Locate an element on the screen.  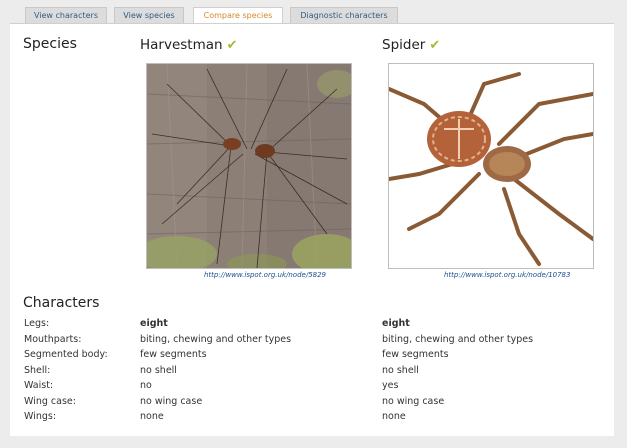
harvestman-value: no wing case is located at coordinates (171, 401).